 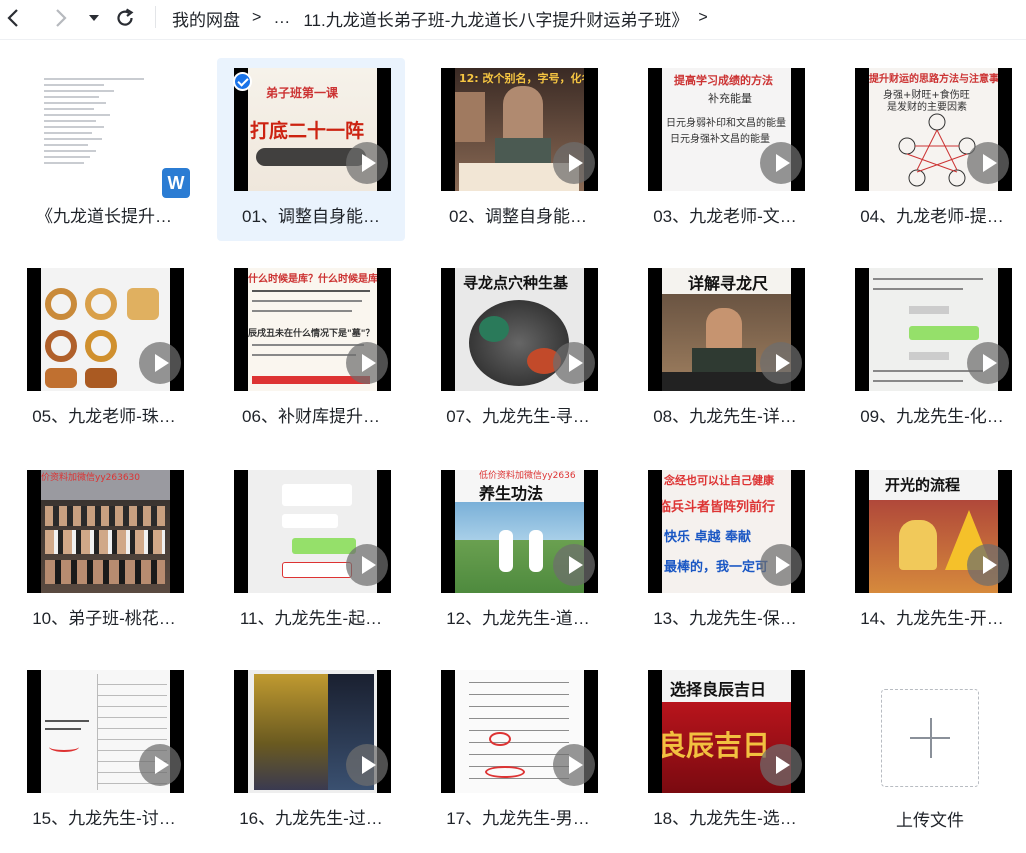 I want to click on forward-button, so click(x=60, y=18).